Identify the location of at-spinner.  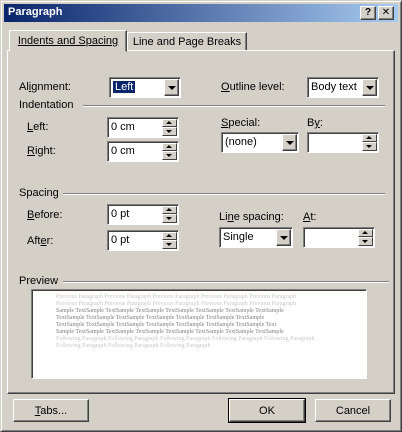
(339, 237).